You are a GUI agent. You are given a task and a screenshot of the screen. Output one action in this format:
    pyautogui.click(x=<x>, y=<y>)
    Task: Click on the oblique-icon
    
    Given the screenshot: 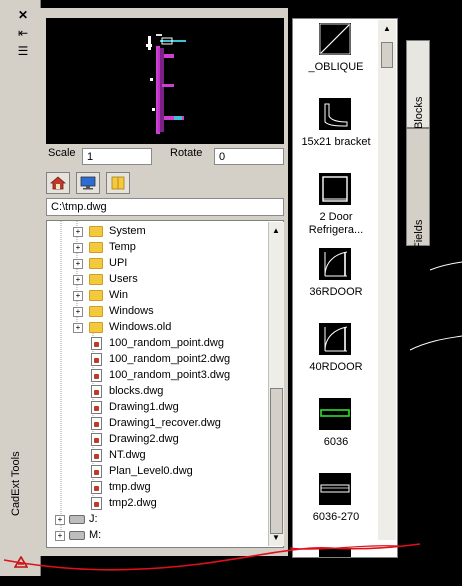 What is the action you would take?
    pyautogui.click(x=335, y=39)
    